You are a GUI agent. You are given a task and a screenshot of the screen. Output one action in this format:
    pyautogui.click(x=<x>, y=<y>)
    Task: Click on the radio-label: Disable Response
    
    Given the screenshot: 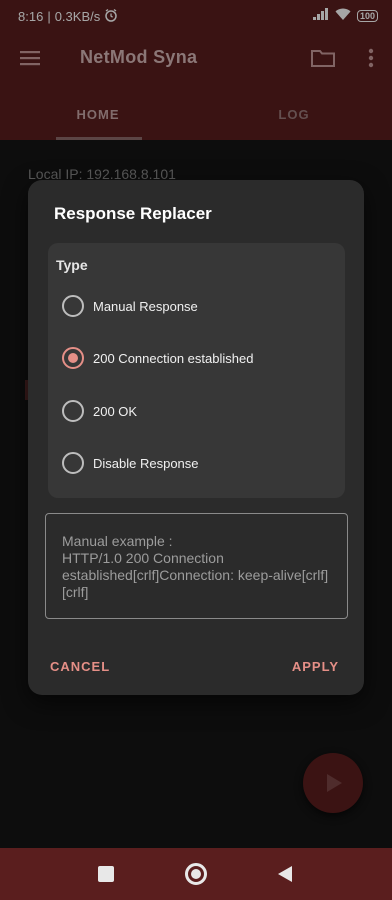 What is the action you would take?
    pyautogui.click(x=146, y=463)
    